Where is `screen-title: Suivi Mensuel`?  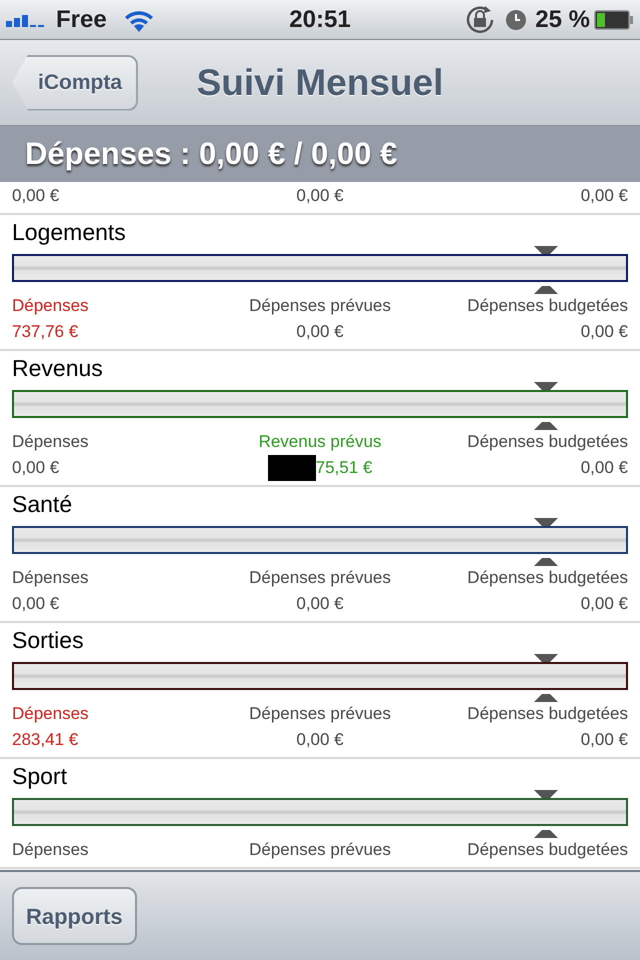
screen-title: Suivi Mensuel is located at coordinates (320, 82).